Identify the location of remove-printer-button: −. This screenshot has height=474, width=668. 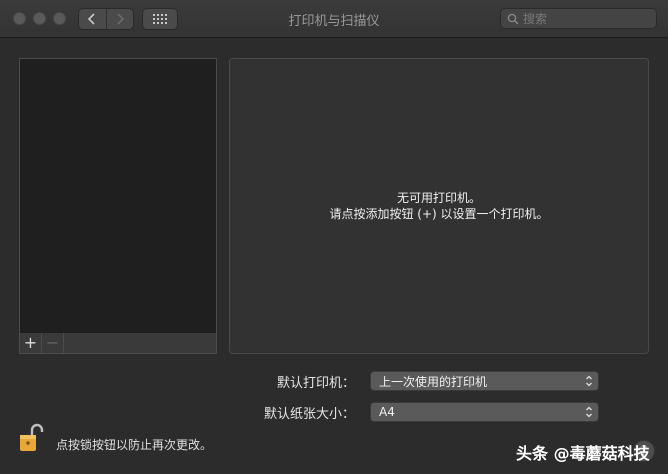
(53, 343).